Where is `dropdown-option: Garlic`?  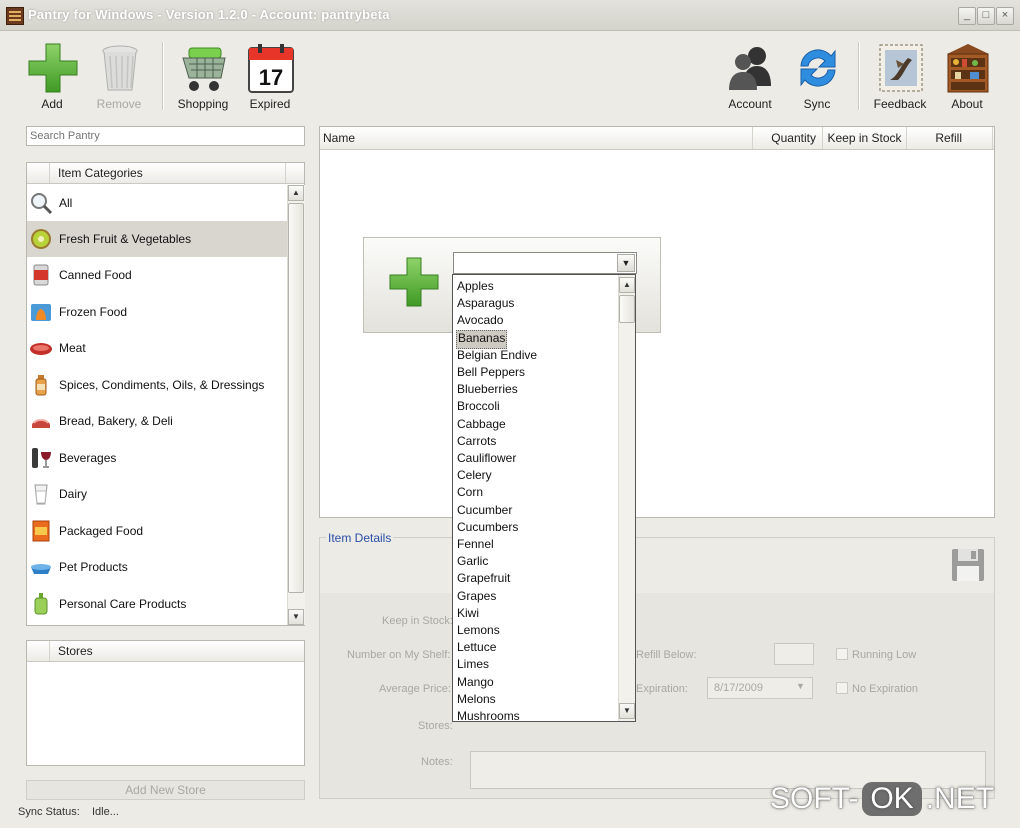 dropdown-option: Garlic is located at coordinates (472, 561).